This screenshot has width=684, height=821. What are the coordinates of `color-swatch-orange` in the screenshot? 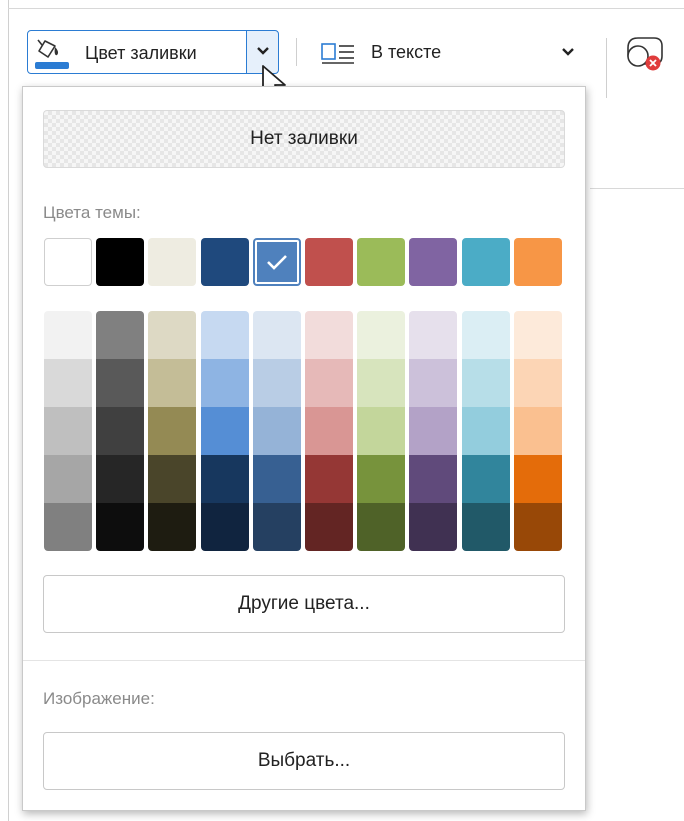 It's located at (538, 262).